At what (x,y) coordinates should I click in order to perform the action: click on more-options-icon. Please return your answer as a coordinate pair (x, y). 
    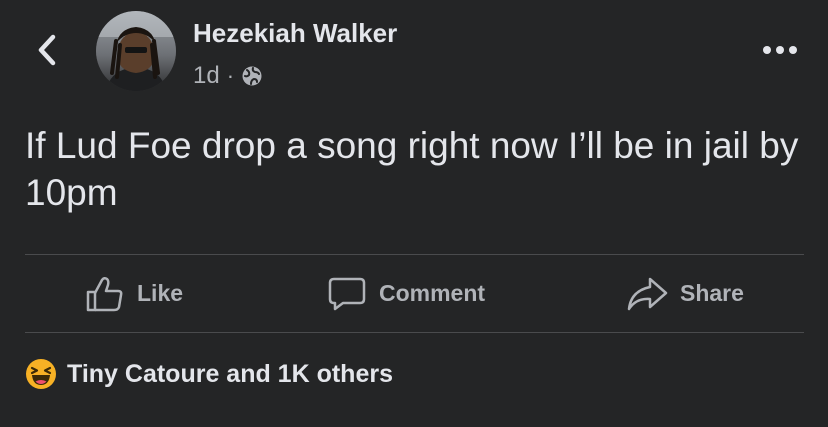
    Looking at the image, I should click on (780, 50).